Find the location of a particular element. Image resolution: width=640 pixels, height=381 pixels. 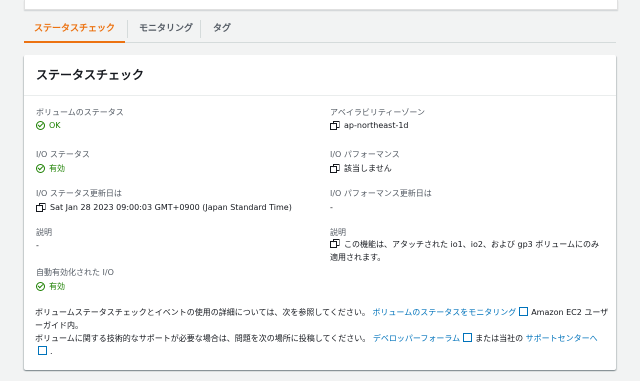

az-label: アベイラビリティーゾーン is located at coordinates (377, 112).